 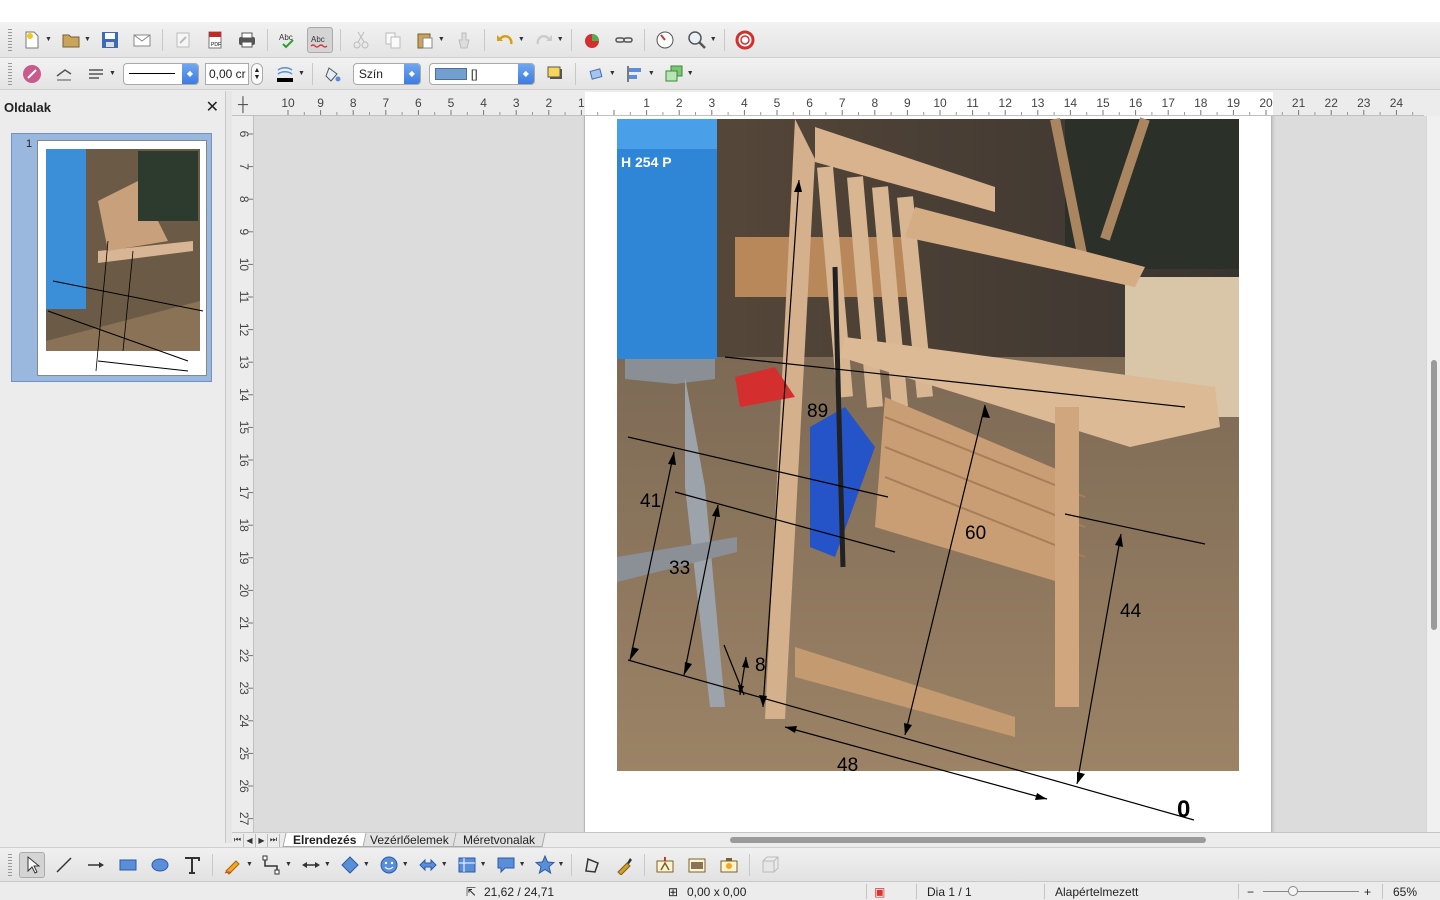 I want to click on slide-layout-name: Alapértelmezett, so click(x=1096, y=892).